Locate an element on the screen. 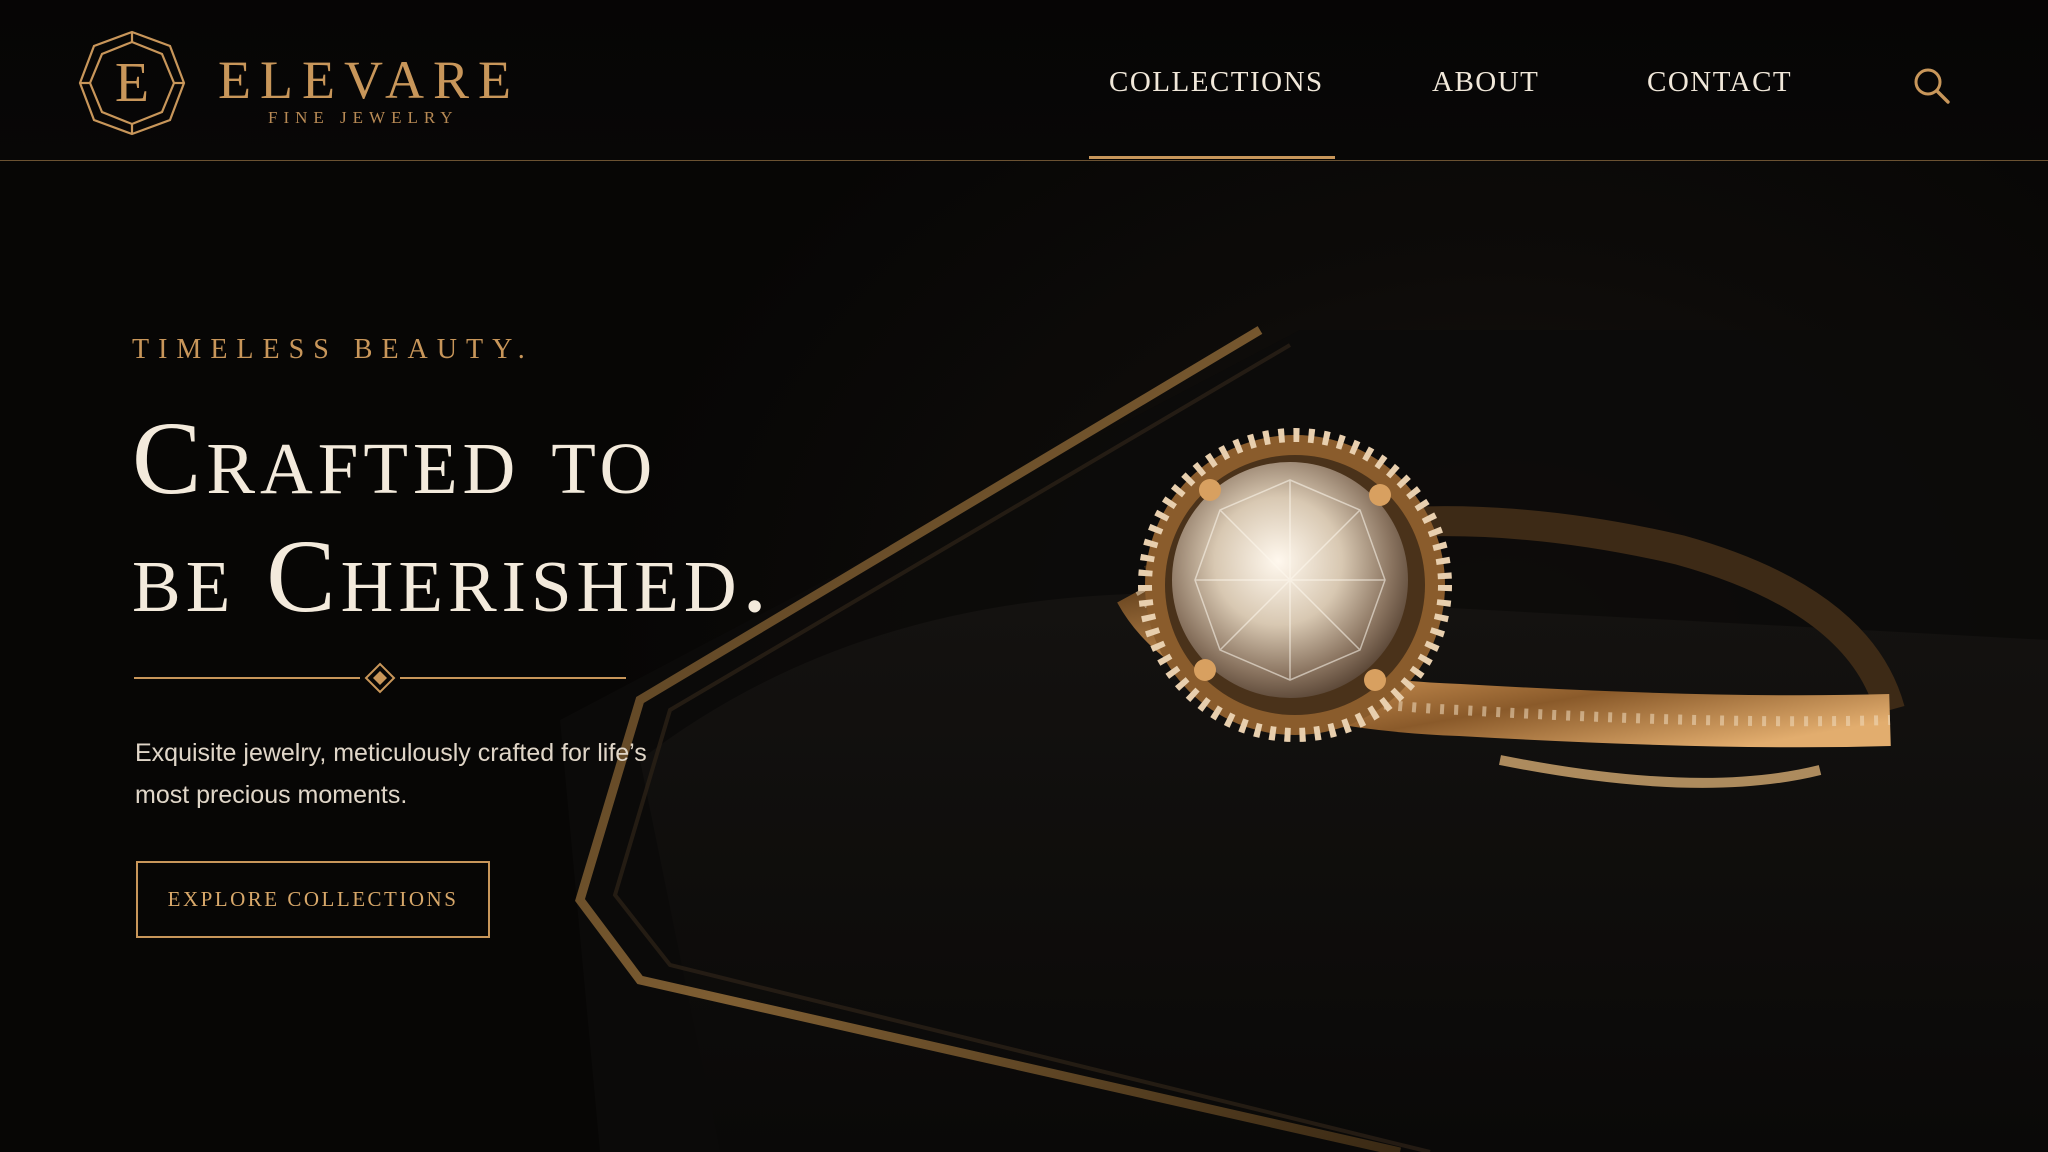 Image resolution: width=2048 pixels, height=1152 pixels. ornamental-divider is located at coordinates (380, 678).